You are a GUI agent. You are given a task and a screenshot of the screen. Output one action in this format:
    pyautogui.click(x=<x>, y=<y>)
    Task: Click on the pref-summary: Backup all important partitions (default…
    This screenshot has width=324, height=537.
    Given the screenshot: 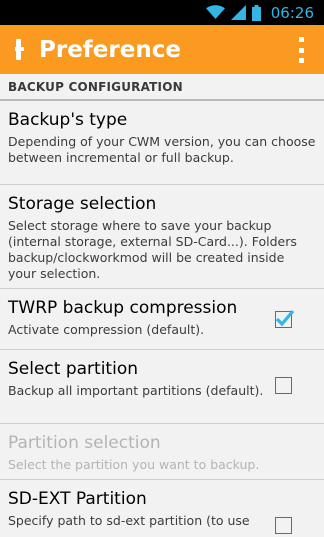 What is the action you would take?
    pyautogui.click(x=136, y=390)
    